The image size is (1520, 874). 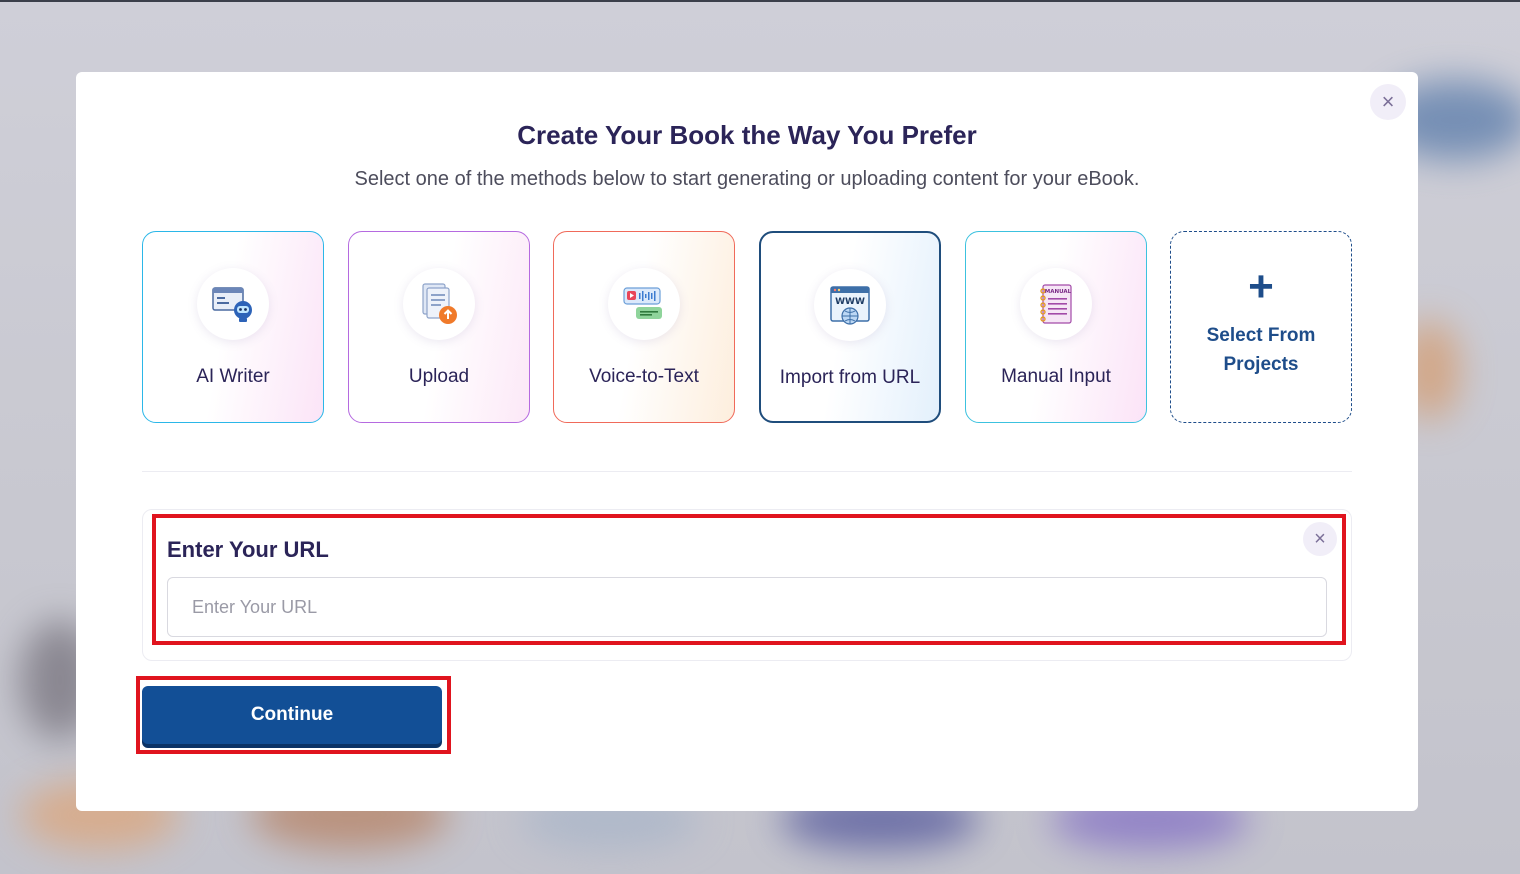 I want to click on method-card-ai-writer: AI Writer, so click(x=233, y=327).